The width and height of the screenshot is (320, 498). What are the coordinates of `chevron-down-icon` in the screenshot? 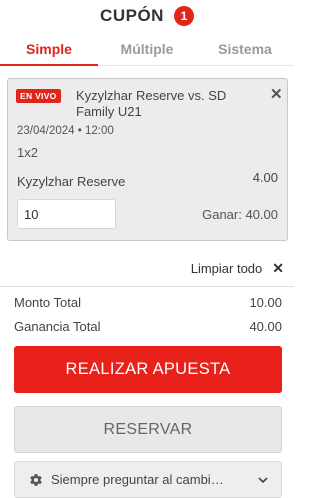 It's located at (263, 480).